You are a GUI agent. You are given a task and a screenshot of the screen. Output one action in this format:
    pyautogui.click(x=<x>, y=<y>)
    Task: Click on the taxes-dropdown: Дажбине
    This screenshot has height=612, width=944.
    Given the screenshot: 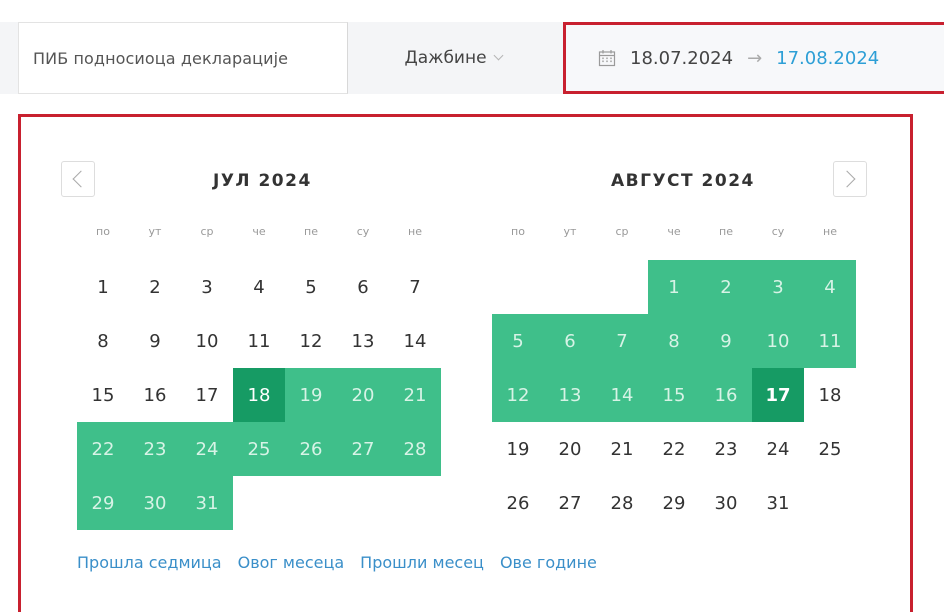 What is the action you would take?
    pyautogui.click(x=453, y=58)
    